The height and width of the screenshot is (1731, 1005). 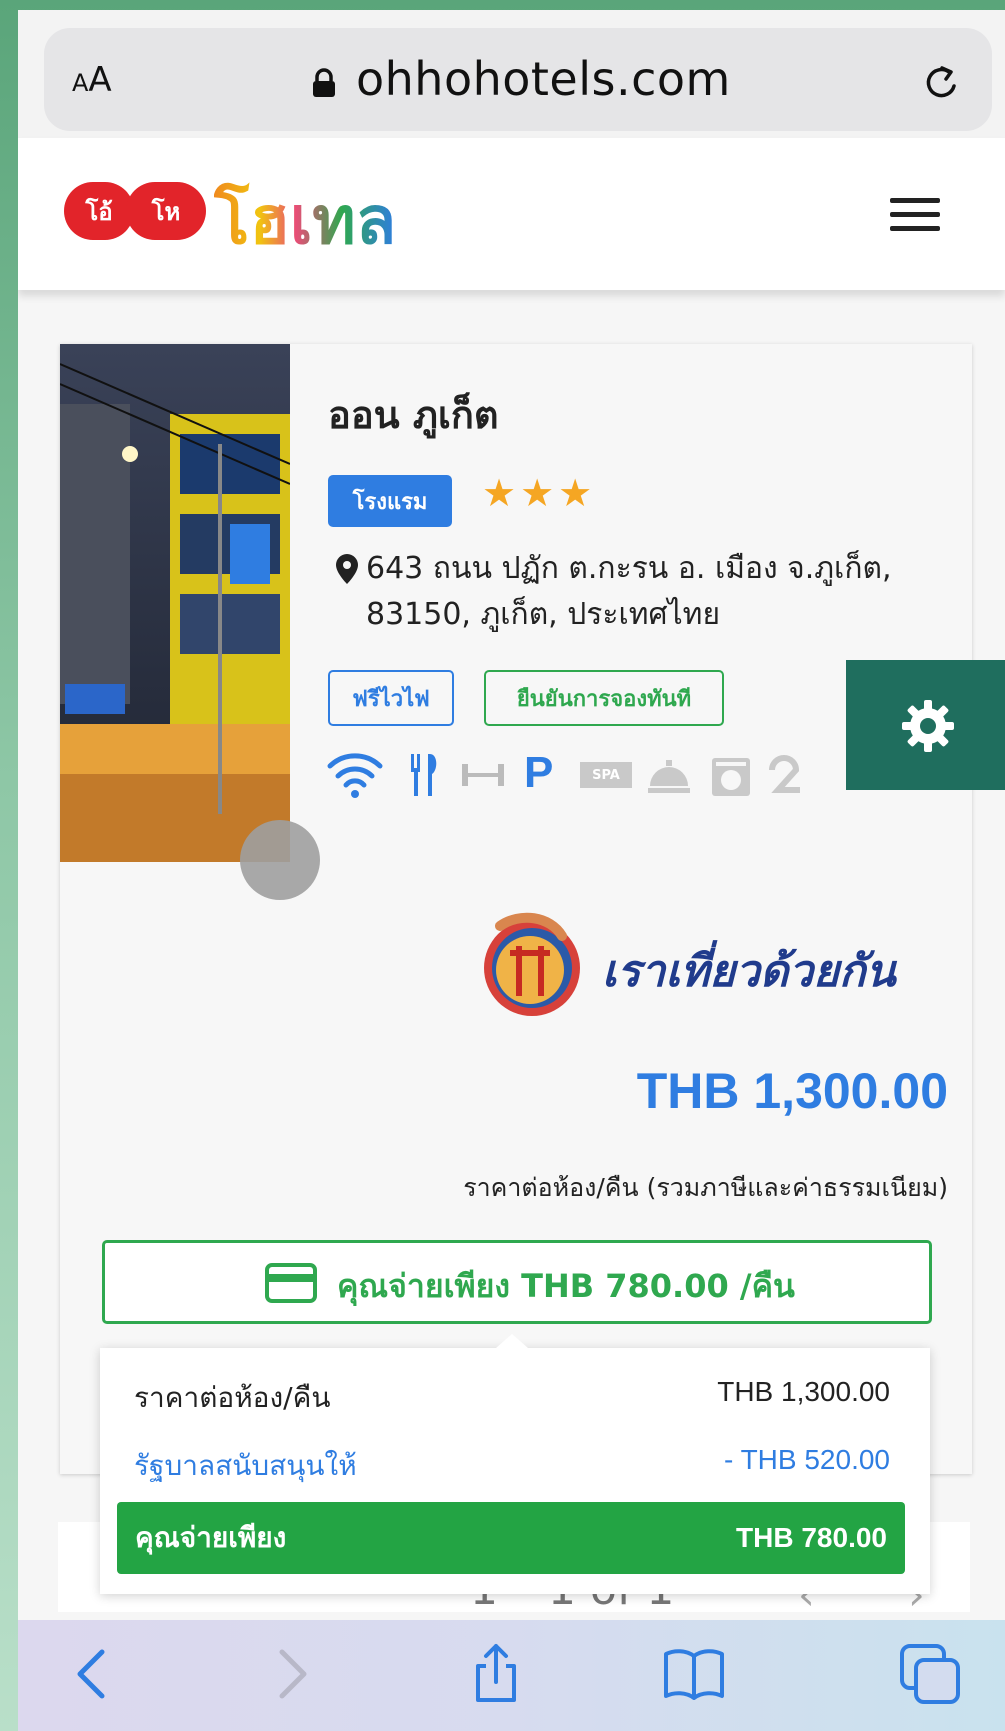 What do you see at coordinates (930, 1674) in the screenshot?
I see `tabs-icon` at bounding box center [930, 1674].